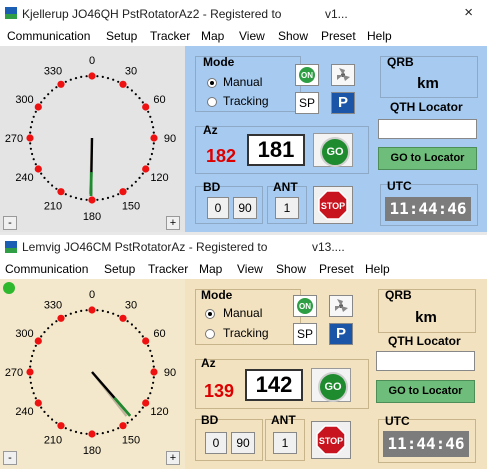 The width and height of the screenshot is (487, 469). I want to click on stop-label: STOP, so click(331, 441).